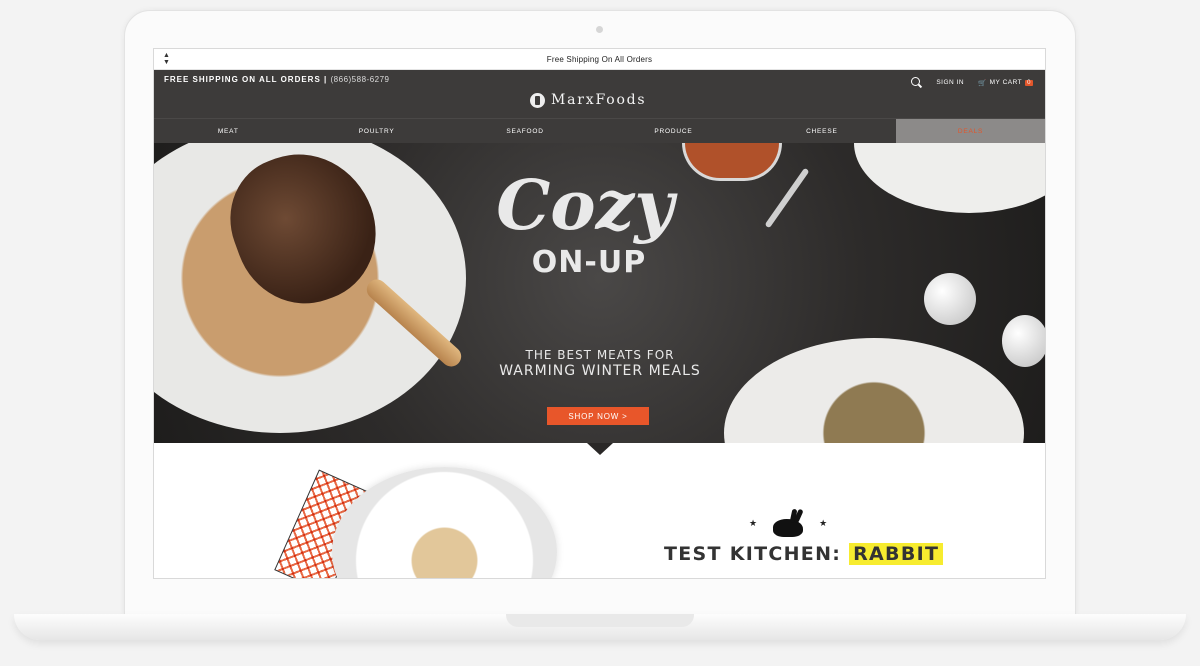 The height and width of the screenshot is (666, 1200). I want to click on nav-item-meat: MEAT, so click(228, 131).